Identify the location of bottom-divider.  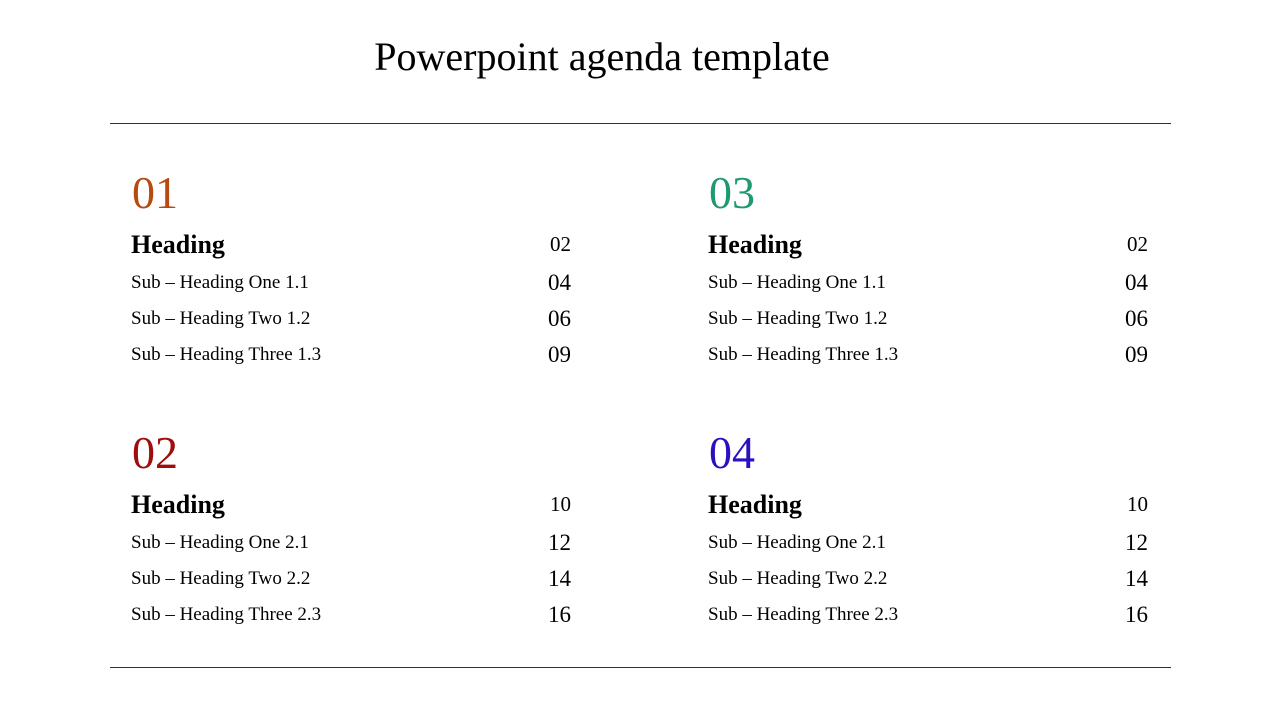
(640, 667).